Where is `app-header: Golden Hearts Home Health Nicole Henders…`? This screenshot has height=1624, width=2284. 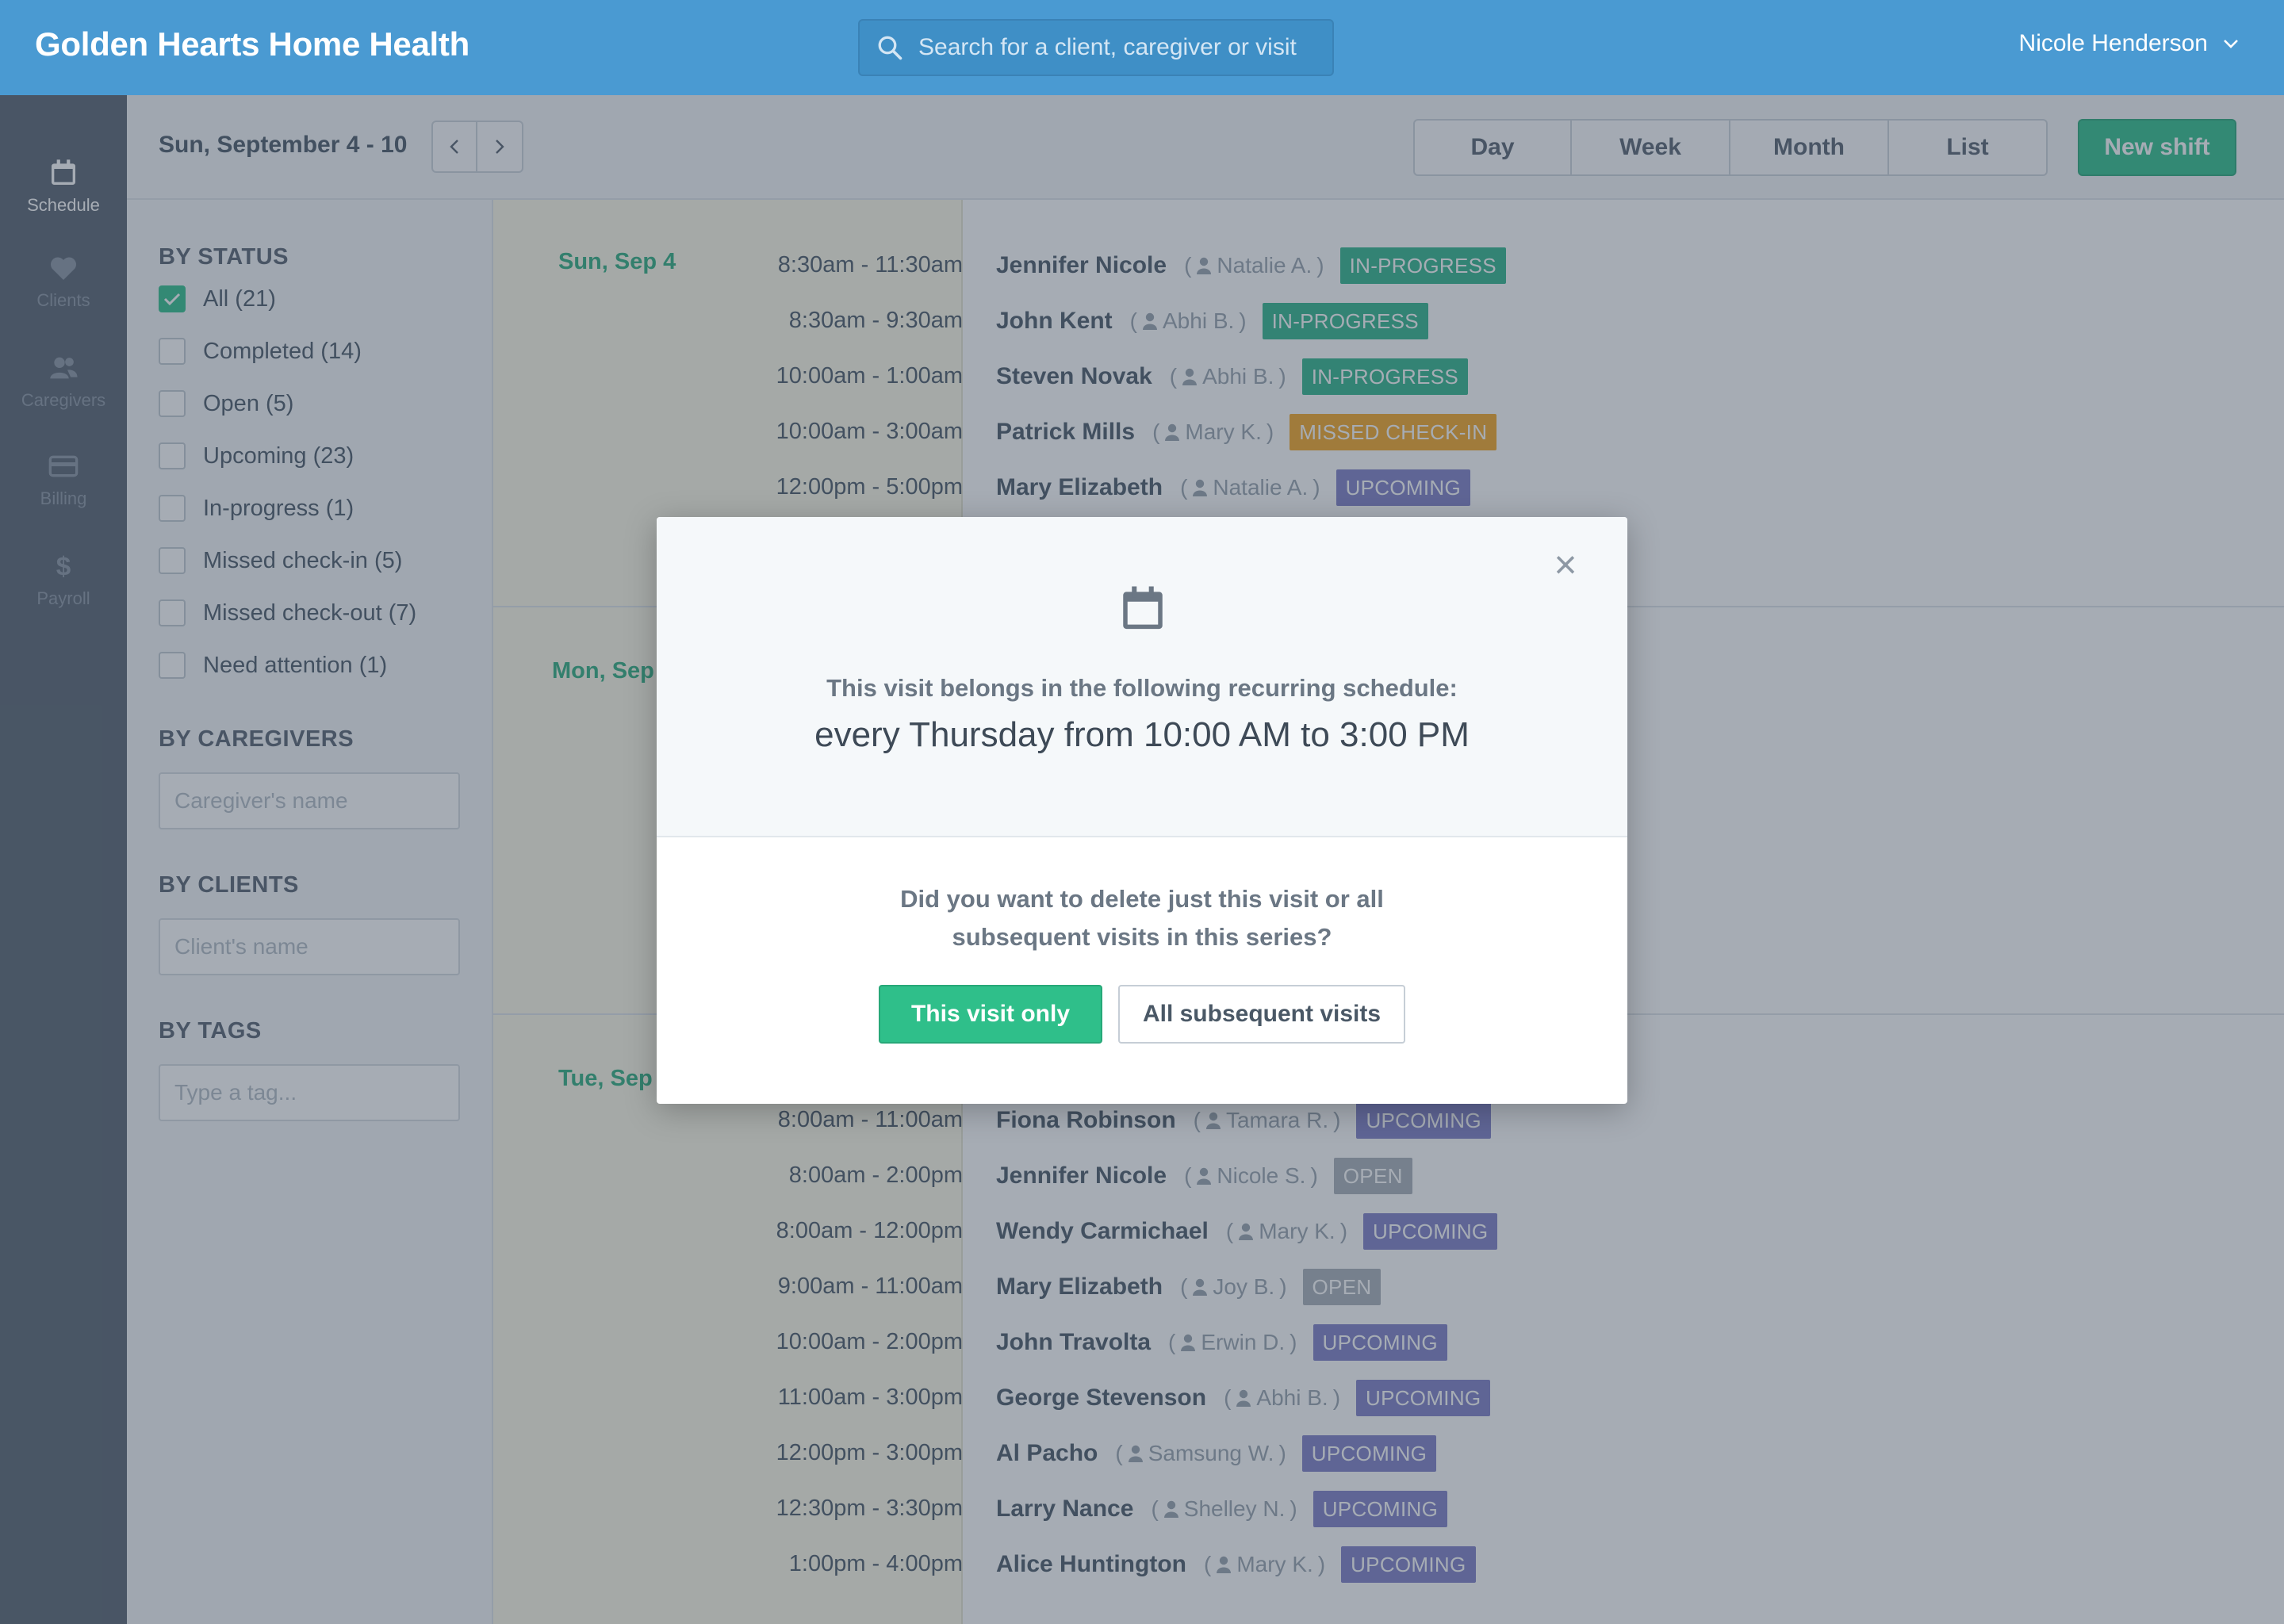
app-header: Golden Hearts Home Health Nicole Henders… is located at coordinates (1142, 47).